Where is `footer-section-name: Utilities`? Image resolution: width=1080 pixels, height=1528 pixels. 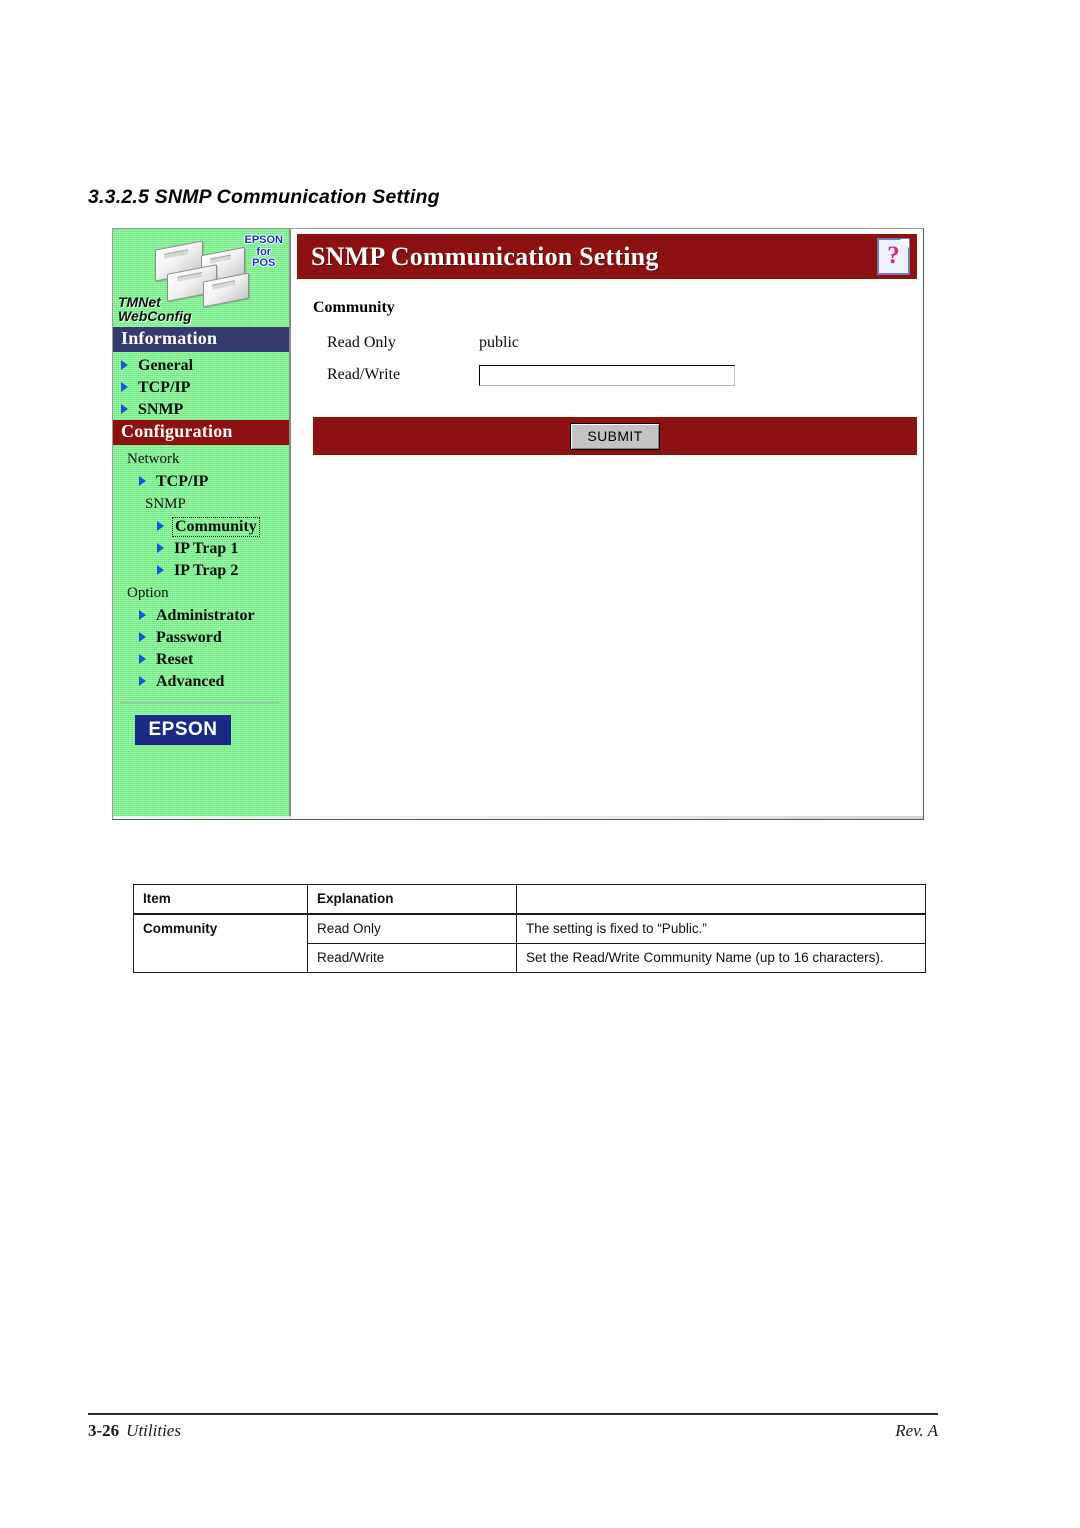 footer-section-name: Utilities is located at coordinates (153, 1430).